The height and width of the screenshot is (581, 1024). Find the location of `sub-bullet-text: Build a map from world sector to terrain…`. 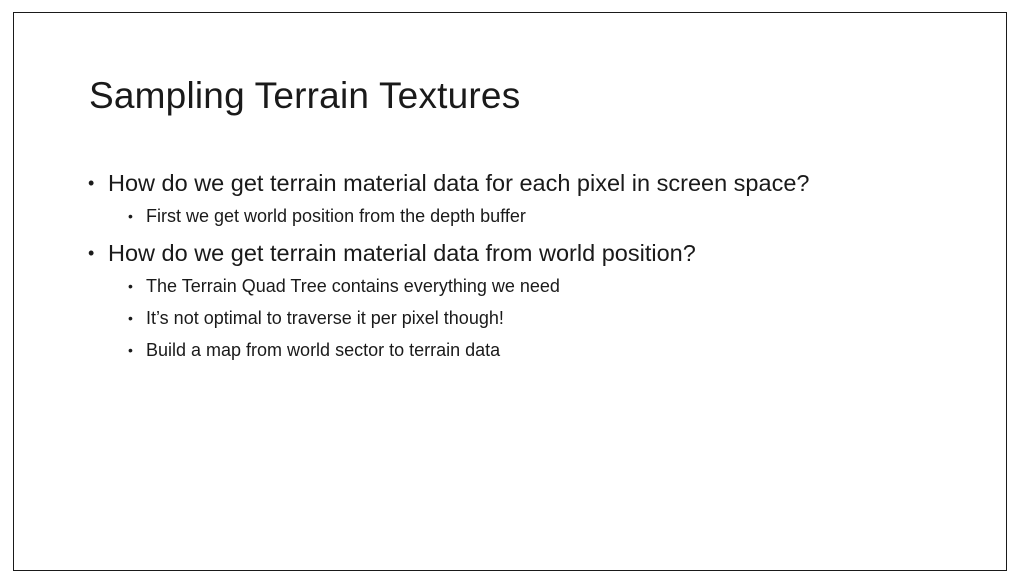

sub-bullet-text: Build a map from world sector to terrain… is located at coordinates (323, 350).